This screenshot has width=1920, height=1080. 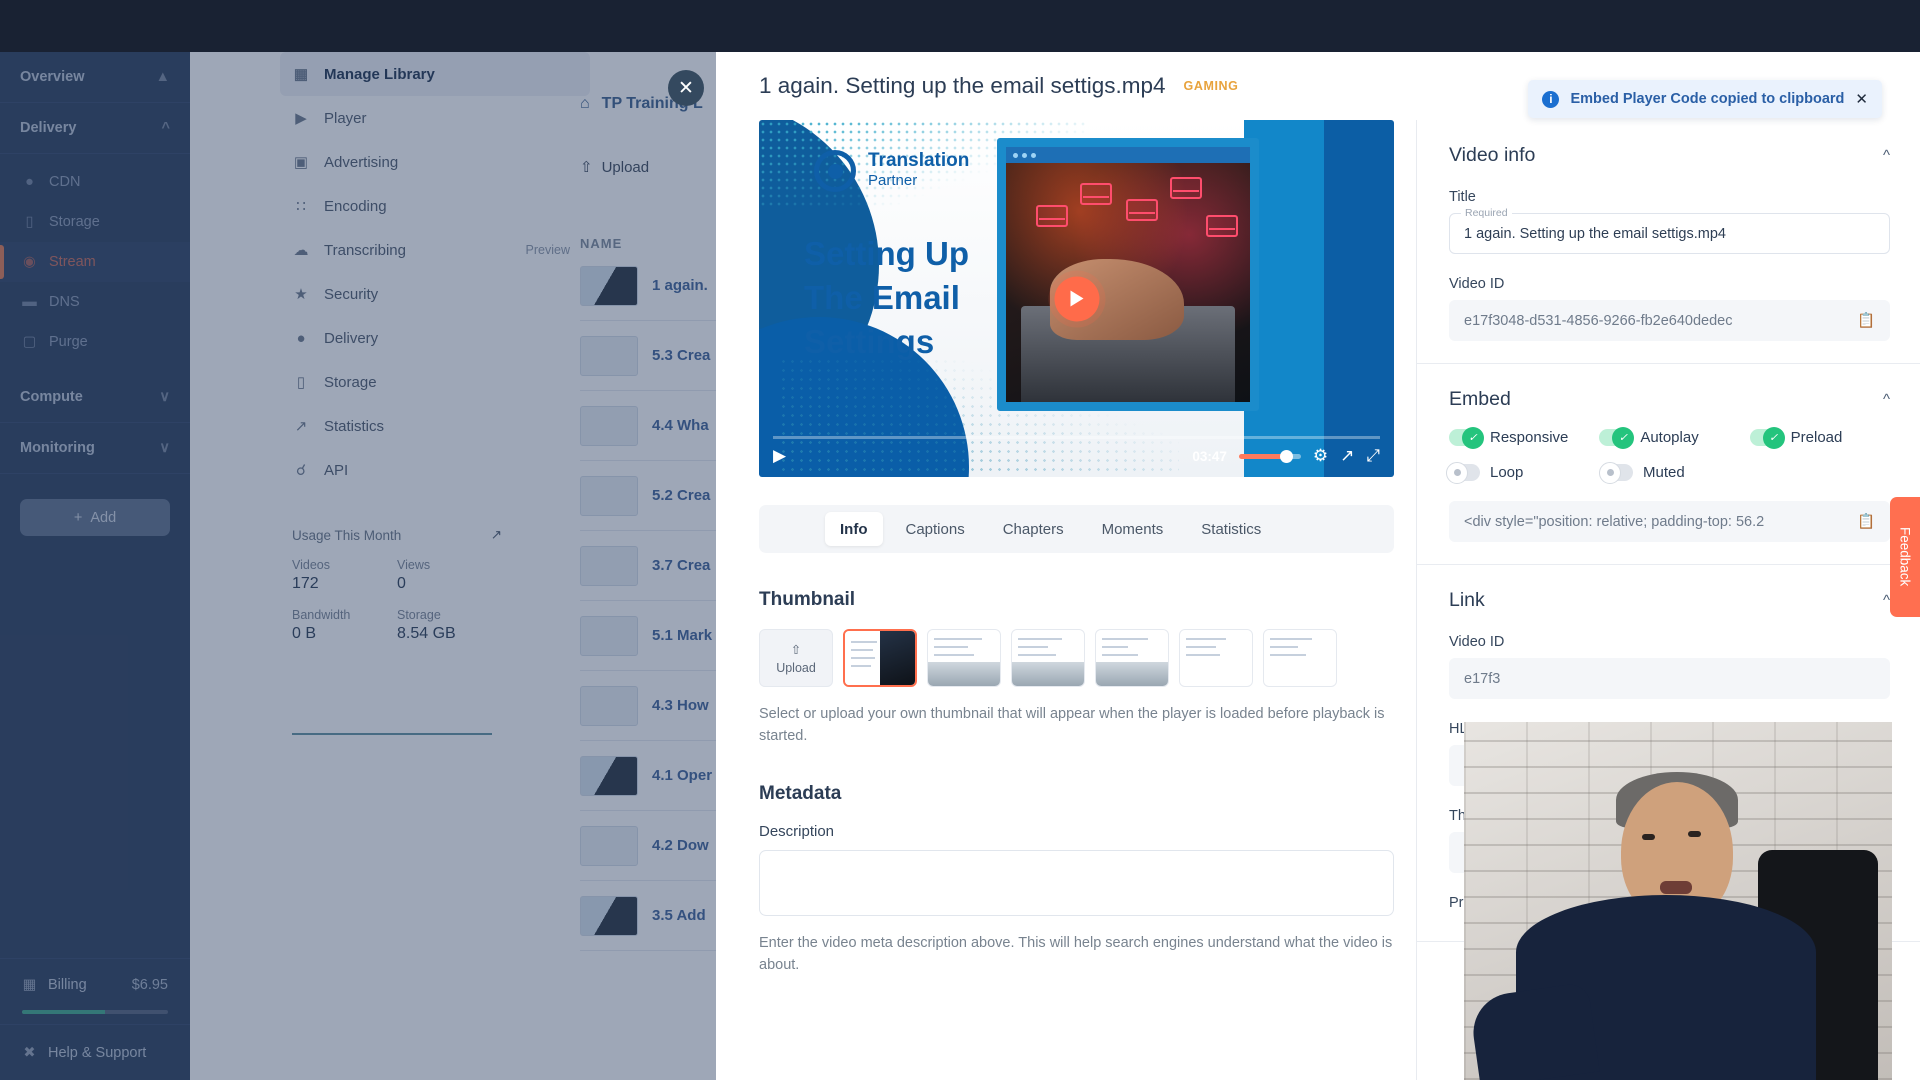 What do you see at coordinates (1669, 678) in the screenshot?
I see `link-video-id-field: e17f3` at bounding box center [1669, 678].